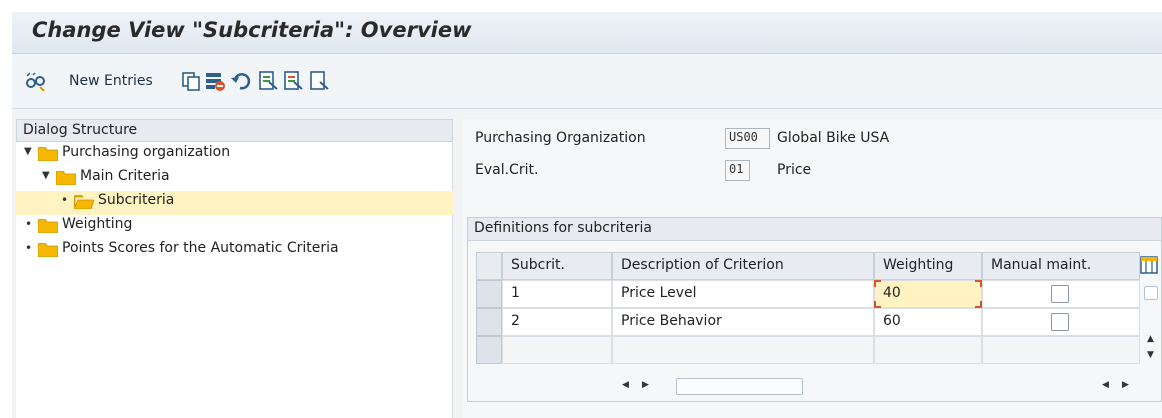 The image size is (1162, 418). Describe the element at coordinates (1150, 355) in the screenshot. I see `scroll-down-icon: ▼` at that location.